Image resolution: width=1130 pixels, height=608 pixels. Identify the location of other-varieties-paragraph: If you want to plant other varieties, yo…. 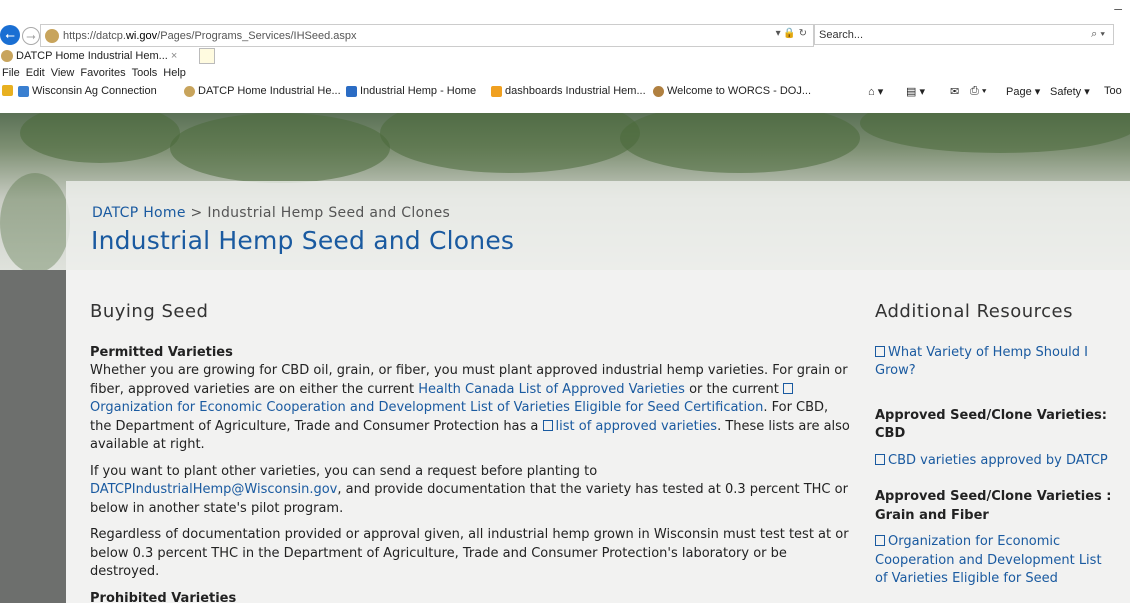
(470, 491).